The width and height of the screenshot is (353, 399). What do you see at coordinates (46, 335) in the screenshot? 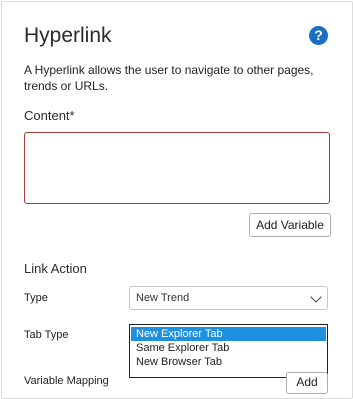
I see `tab-type-label: Tab Type` at bounding box center [46, 335].